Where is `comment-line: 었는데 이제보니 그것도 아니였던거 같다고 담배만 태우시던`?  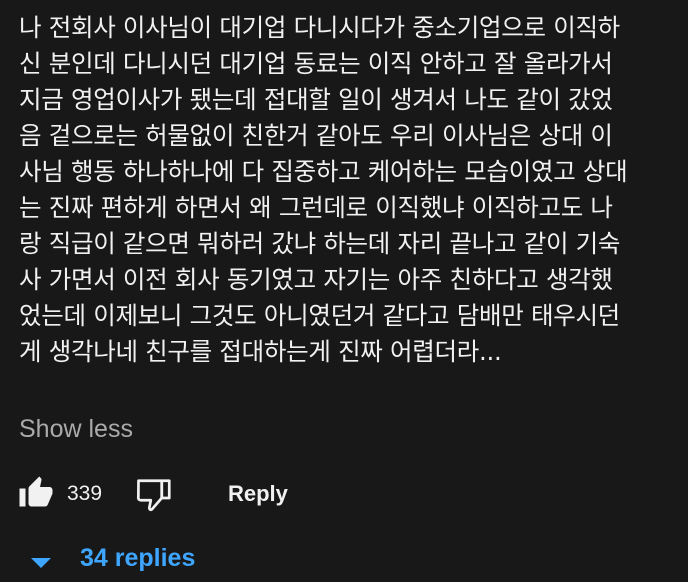 comment-line: 었는데 이제보니 그것도 아니였던거 같다고 담배만 태우시던 is located at coordinates (319, 315).